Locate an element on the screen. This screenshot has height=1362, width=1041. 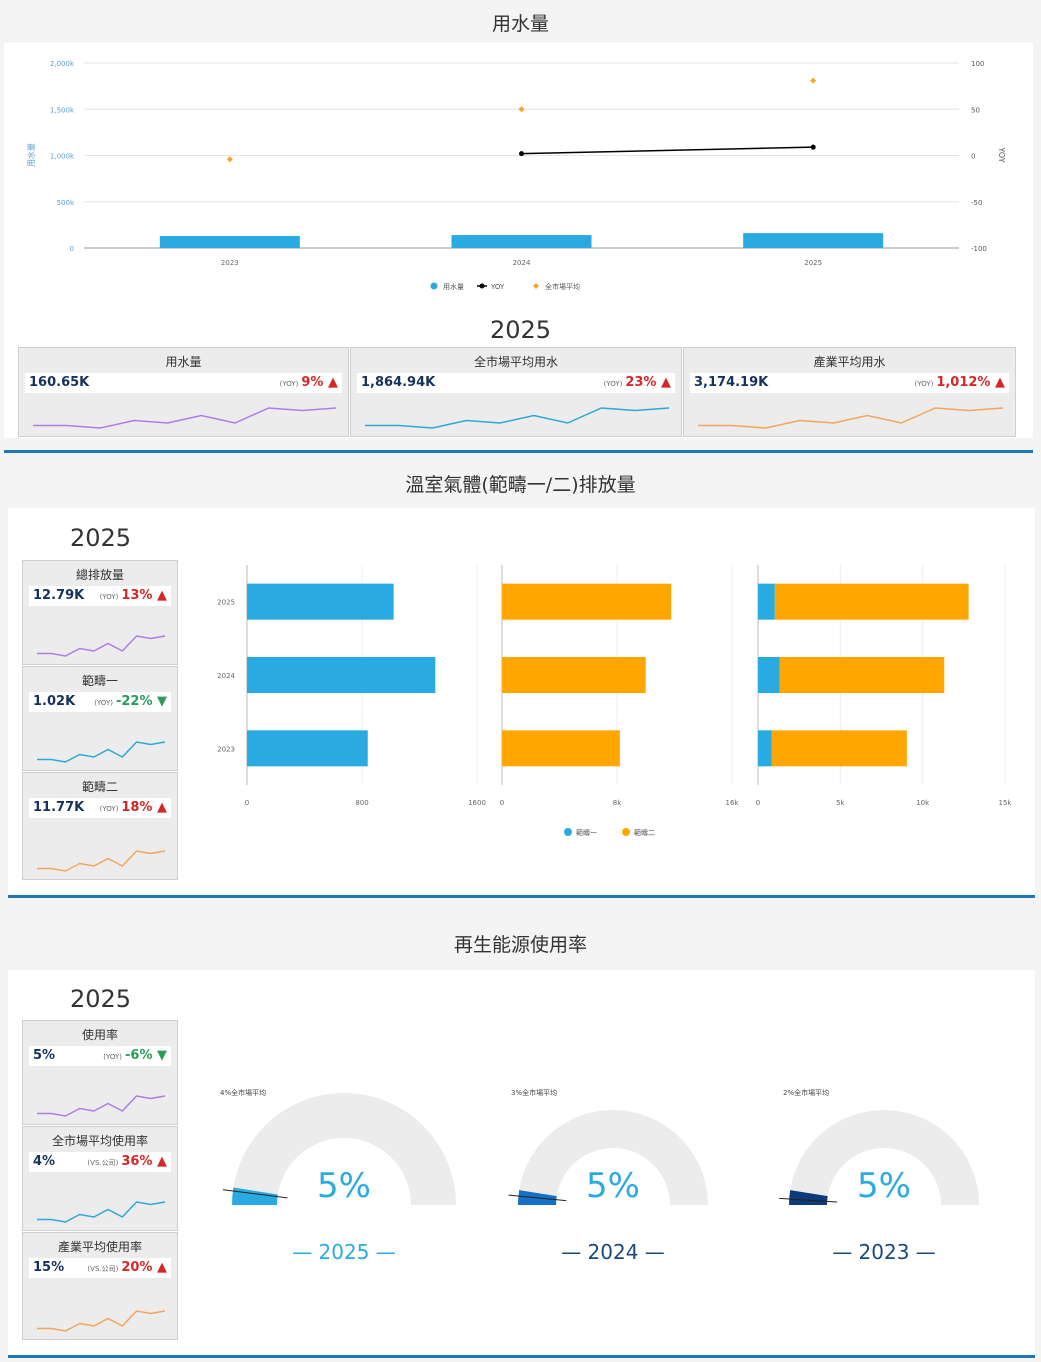
kpi-change-value: -6% is located at coordinates (139, 1055).